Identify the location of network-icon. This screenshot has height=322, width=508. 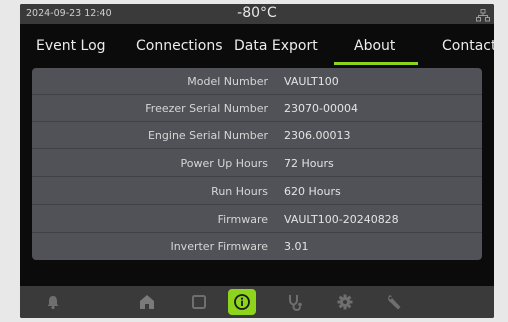
(483, 14).